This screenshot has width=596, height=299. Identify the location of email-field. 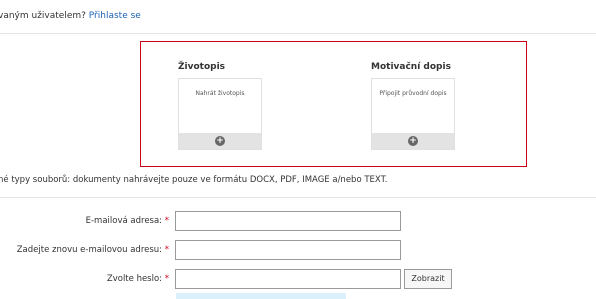
(288, 221).